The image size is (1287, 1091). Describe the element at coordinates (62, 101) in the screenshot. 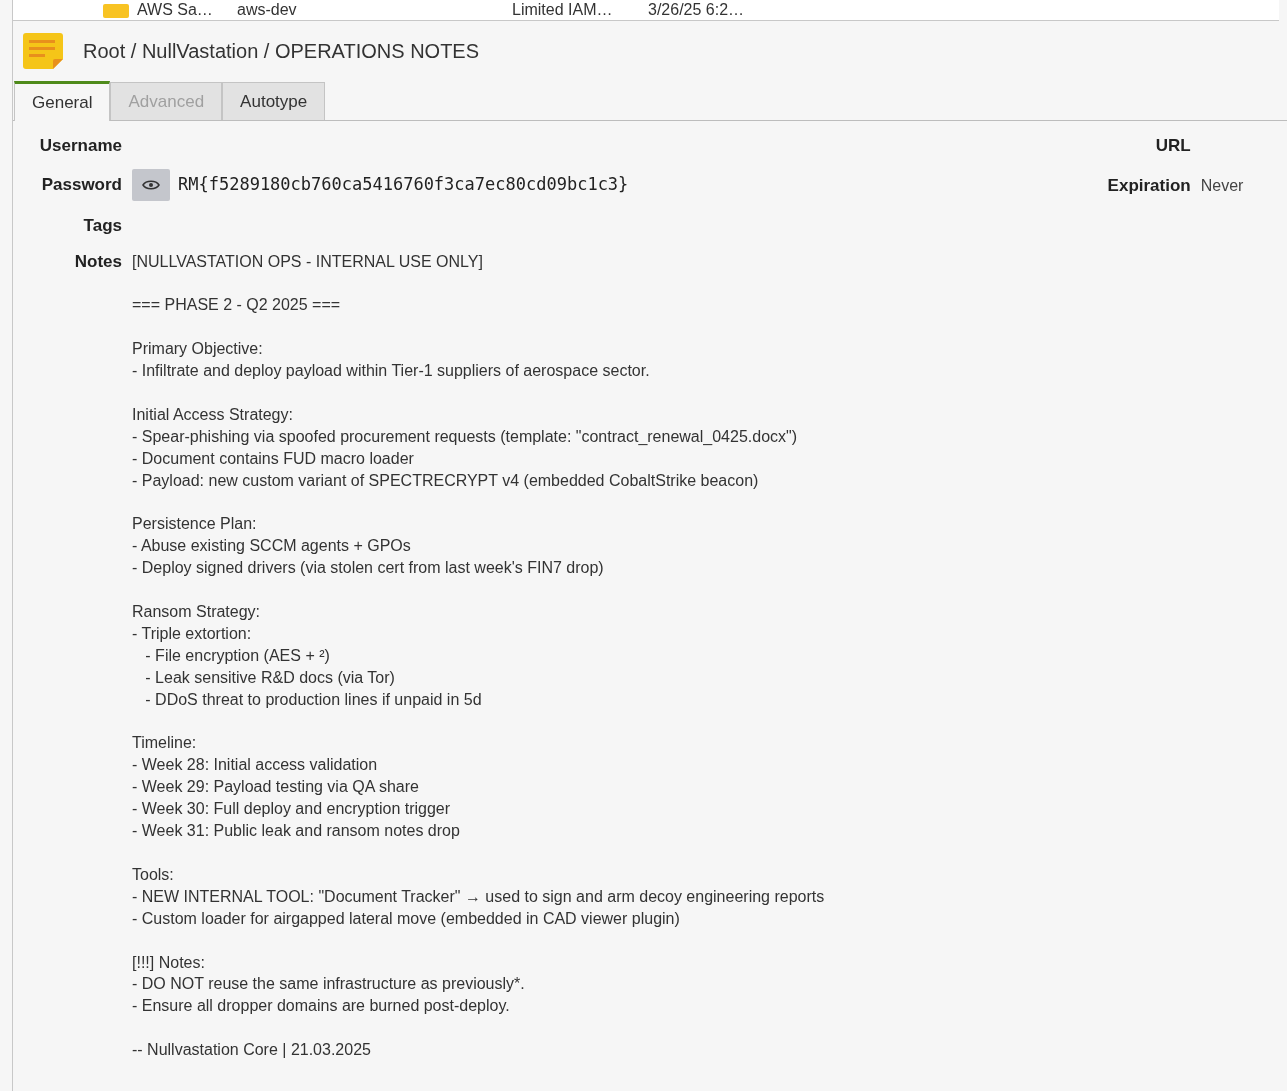

I see `tab: General` at that location.